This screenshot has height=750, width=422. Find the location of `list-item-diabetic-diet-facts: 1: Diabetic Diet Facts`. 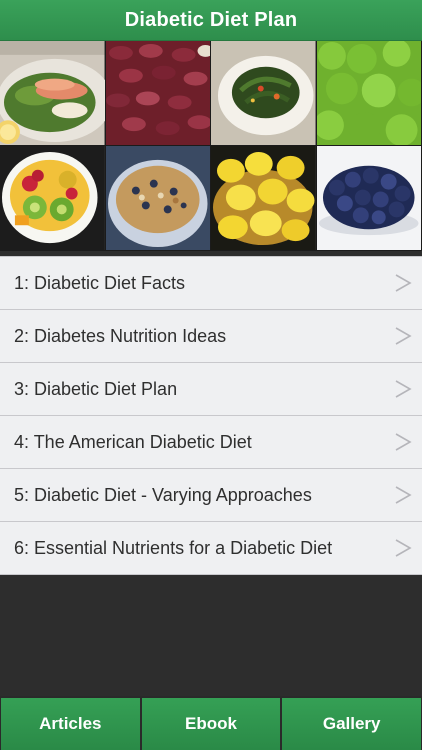

list-item-diabetic-diet-facts: 1: Diabetic Diet Facts is located at coordinates (211, 283).